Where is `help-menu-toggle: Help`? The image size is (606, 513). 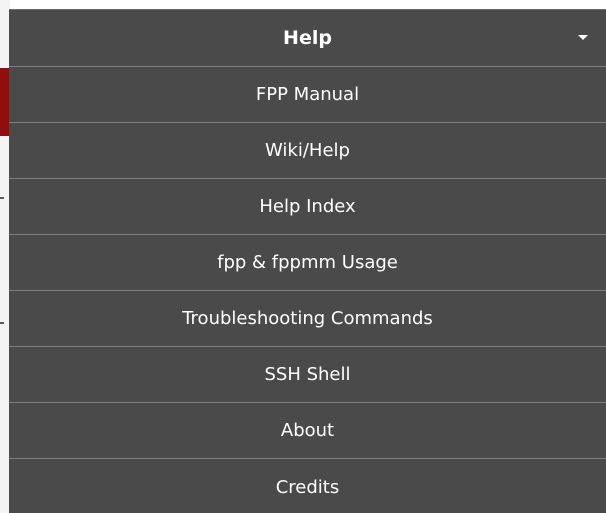 help-menu-toggle: Help is located at coordinates (307, 38).